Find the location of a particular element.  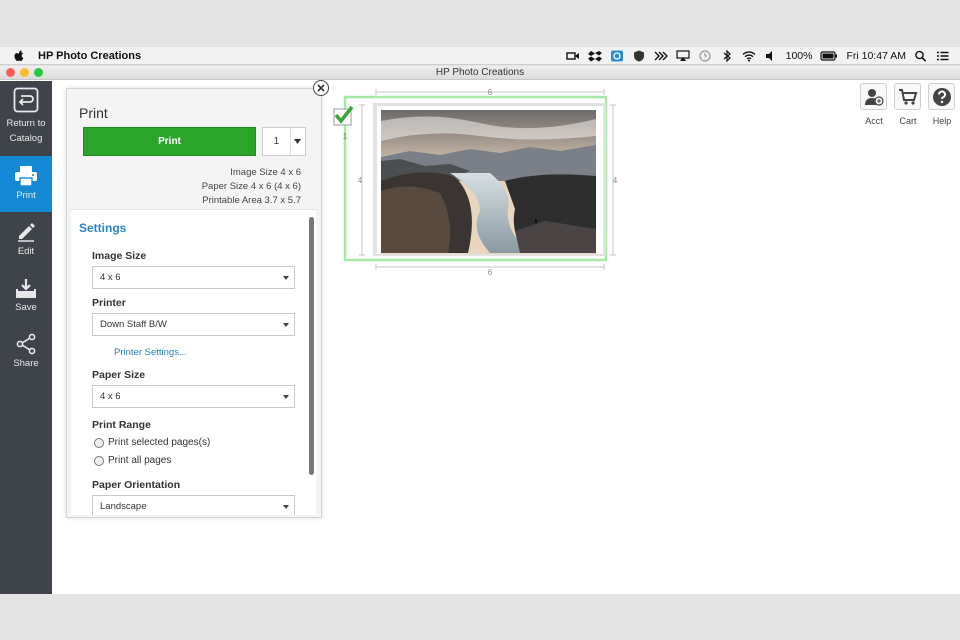

paper-size-value: 4 x 6 is located at coordinates (110, 396).